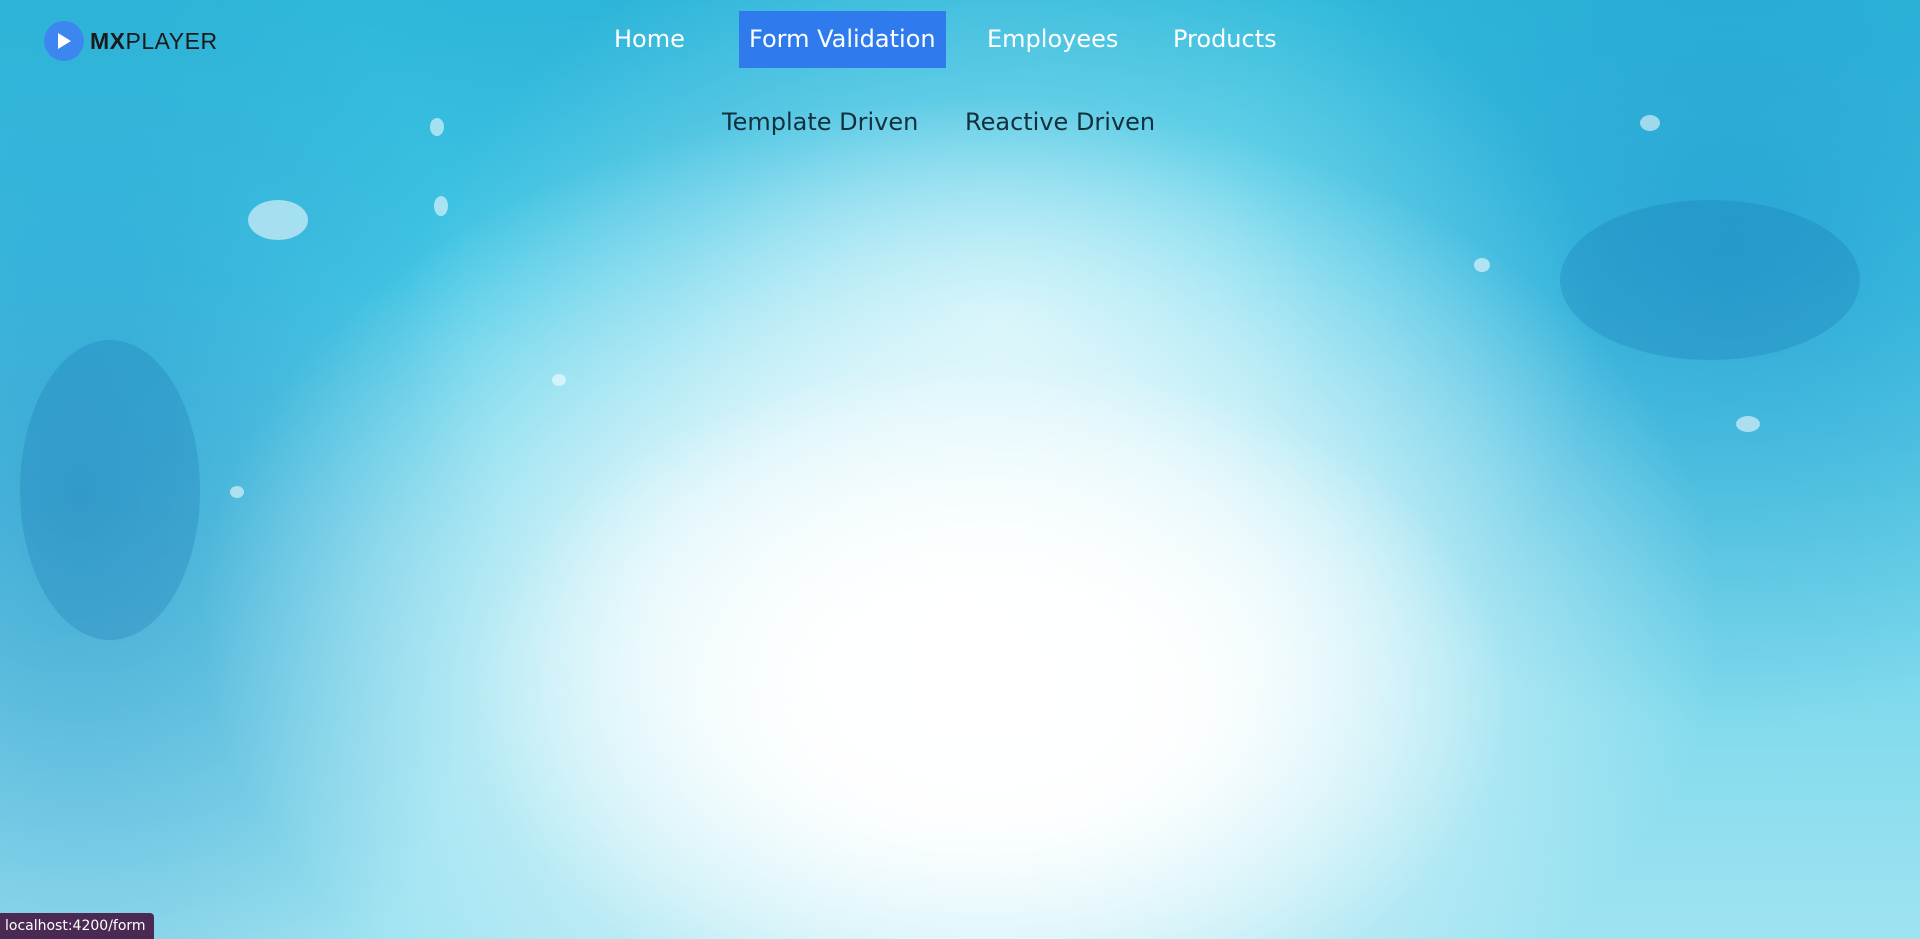  What do you see at coordinates (649, 39) in the screenshot?
I see `nav-item-home: Home` at bounding box center [649, 39].